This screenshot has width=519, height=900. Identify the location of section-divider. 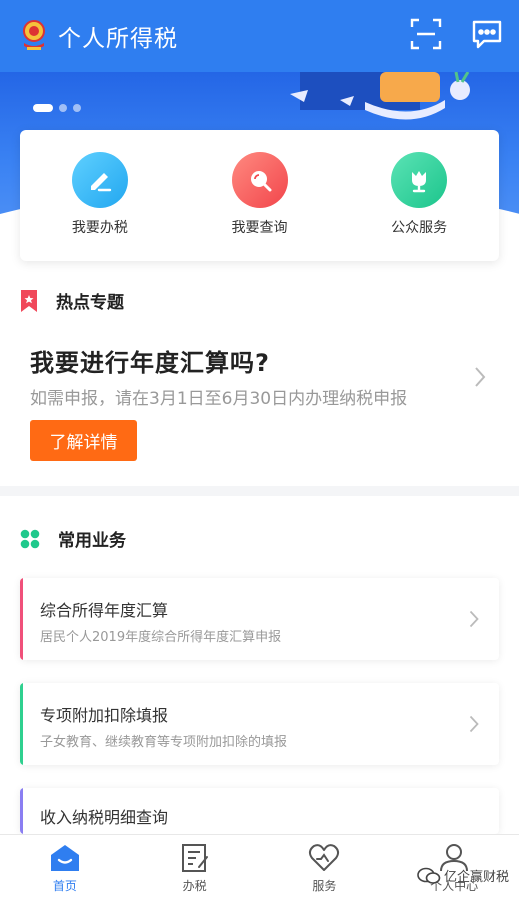
(259, 491).